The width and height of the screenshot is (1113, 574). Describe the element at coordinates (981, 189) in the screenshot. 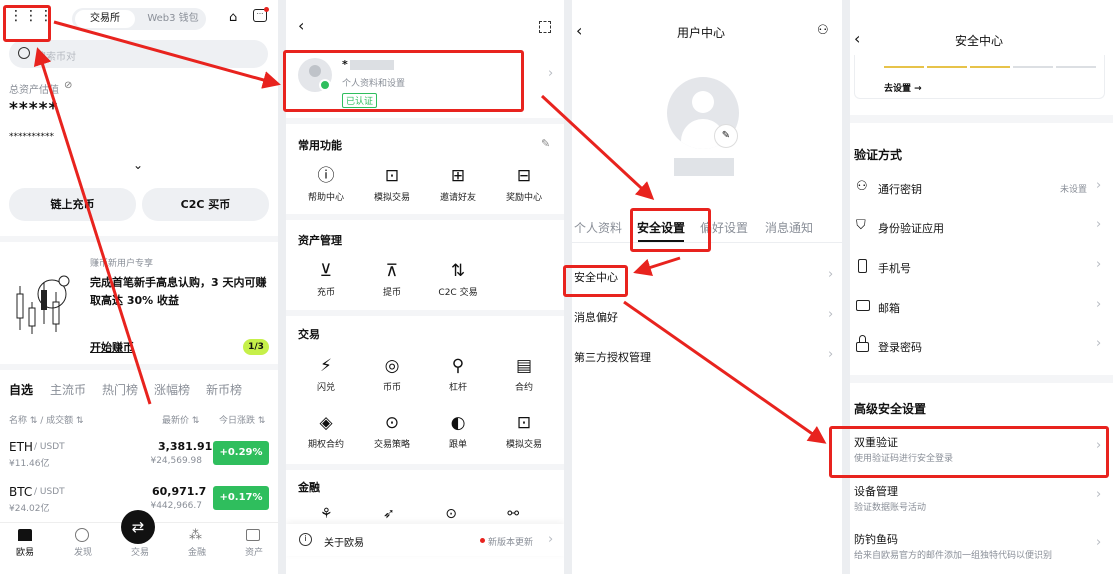

I see `list-item-passkey: ⚇ 通行密钥 未设置 ›` at that location.